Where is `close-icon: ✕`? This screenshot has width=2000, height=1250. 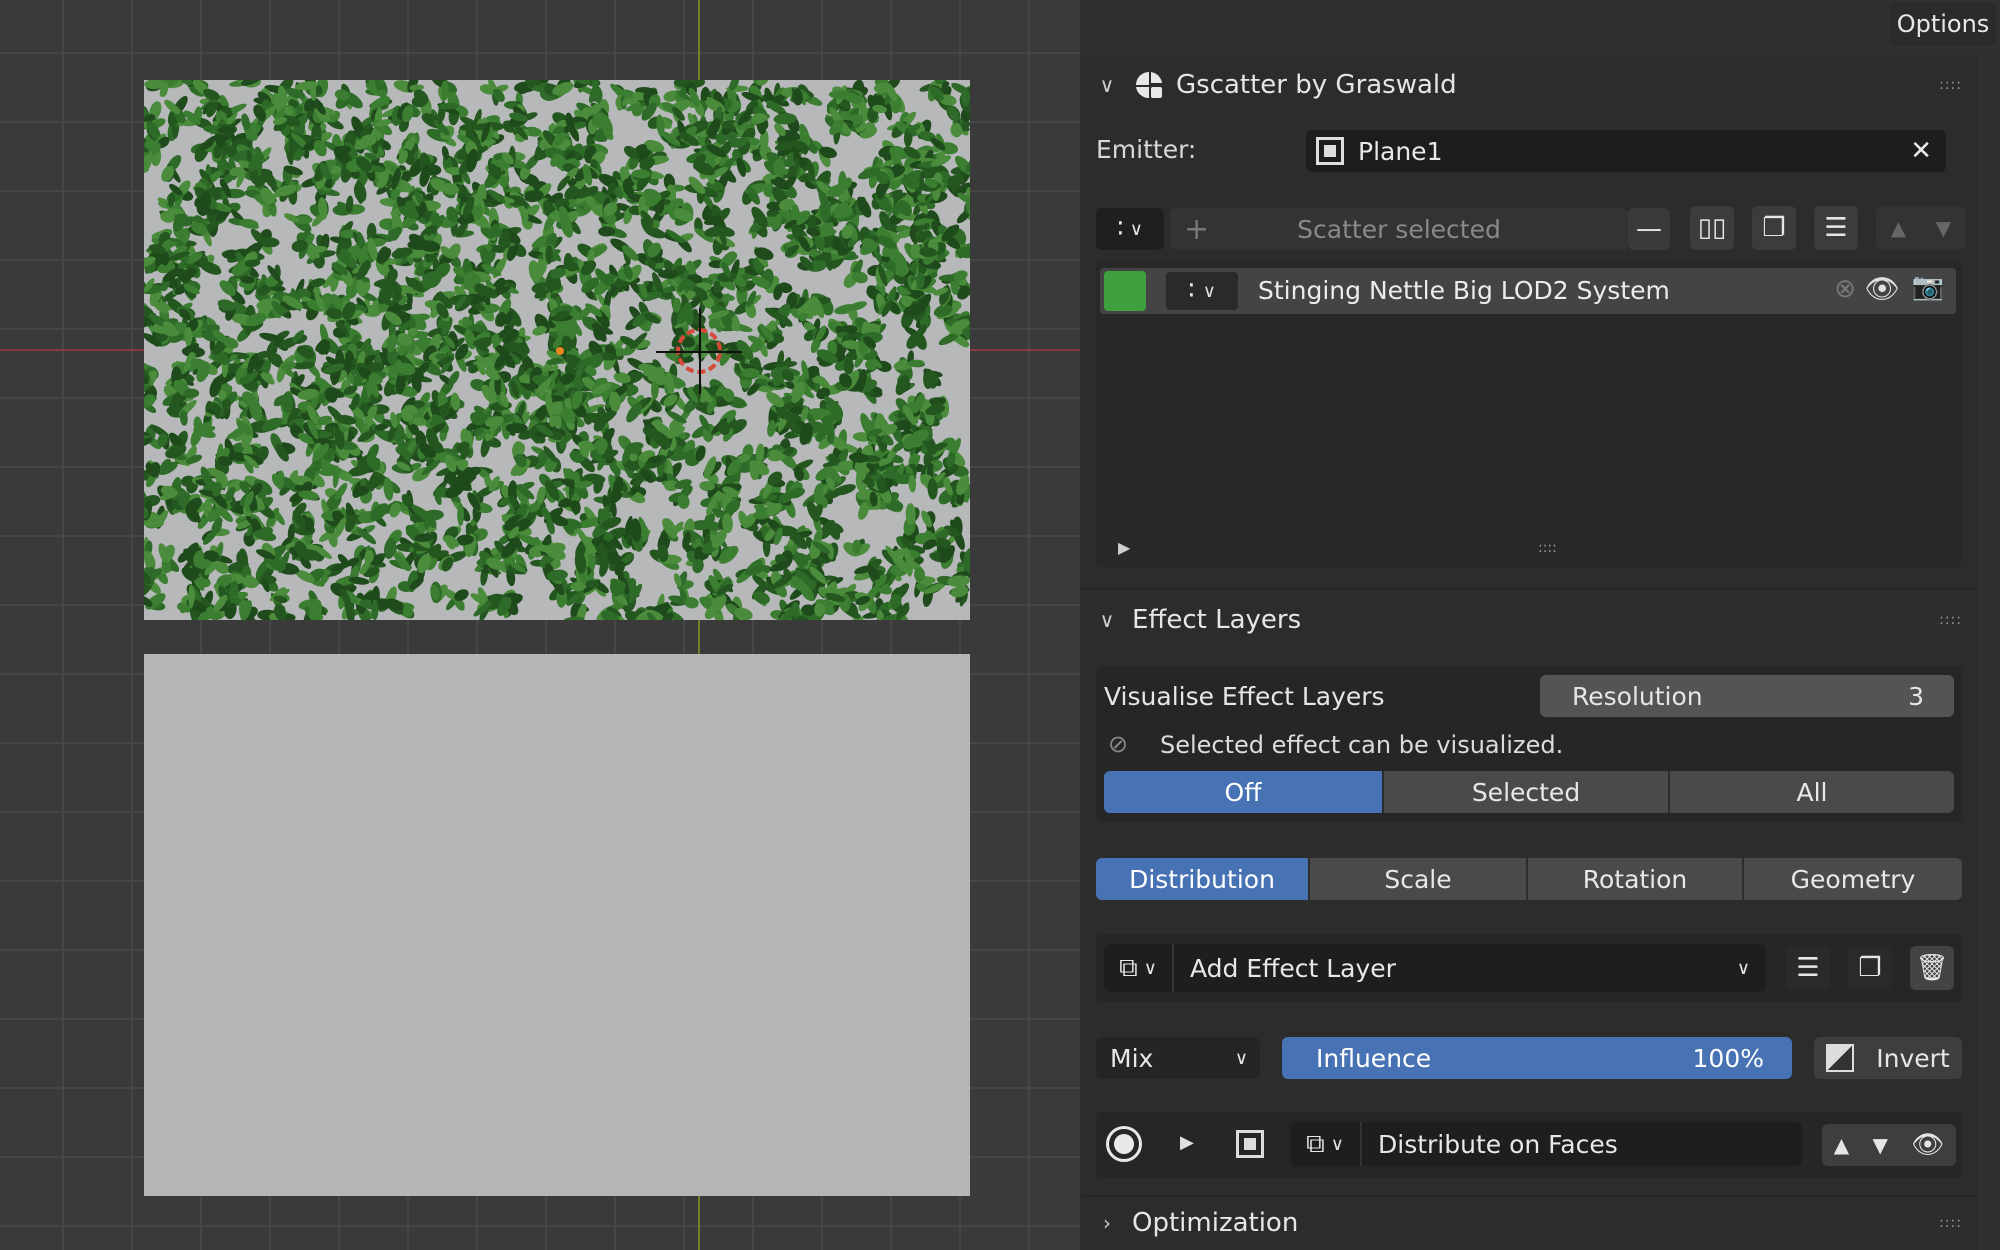
close-icon: ✕ is located at coordinates (1921, 151).